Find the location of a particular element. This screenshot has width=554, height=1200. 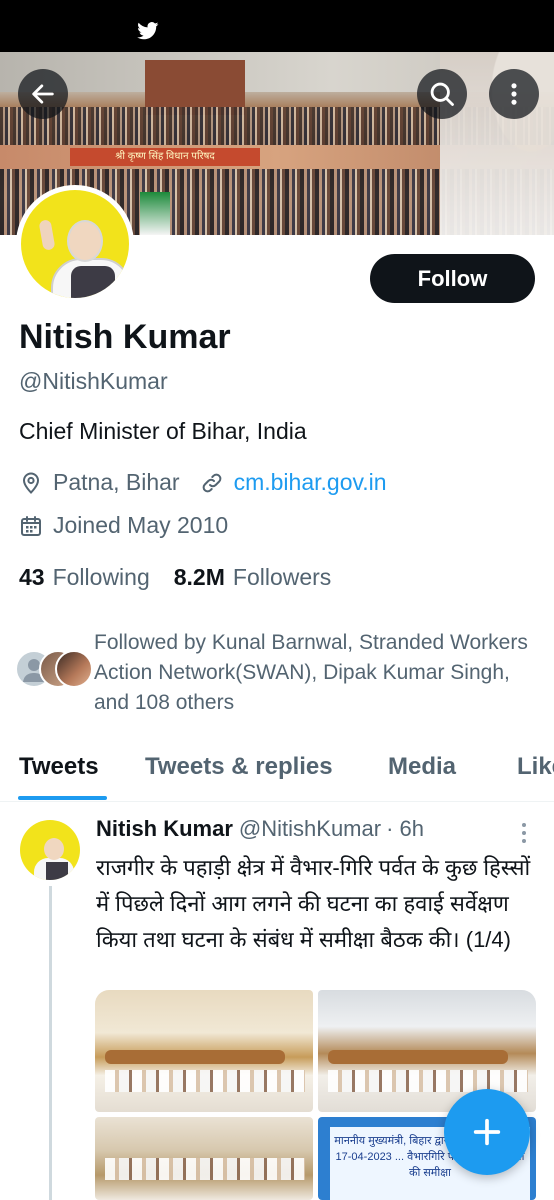

search-button is located at coordinates (442, 94).